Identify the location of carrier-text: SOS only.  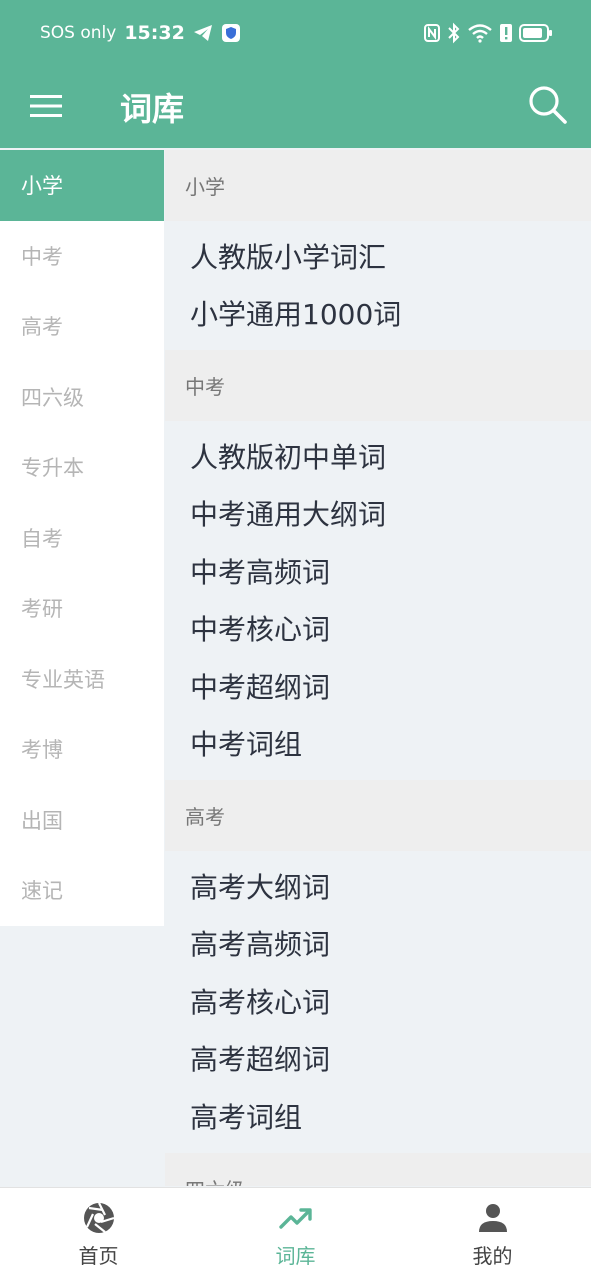
(78, 33).